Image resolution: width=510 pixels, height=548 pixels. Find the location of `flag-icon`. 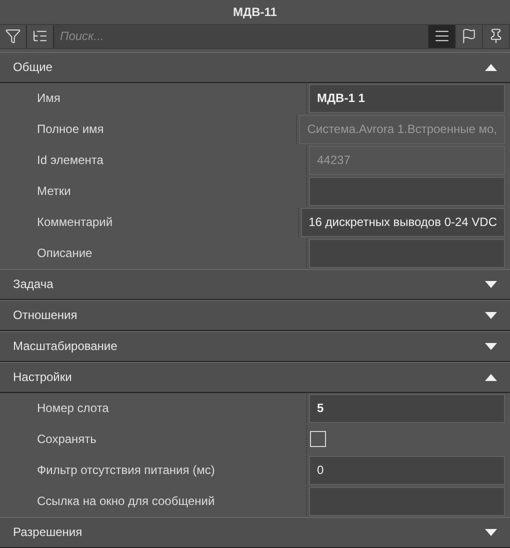

flag-icon is located at coordinates (469, 36).